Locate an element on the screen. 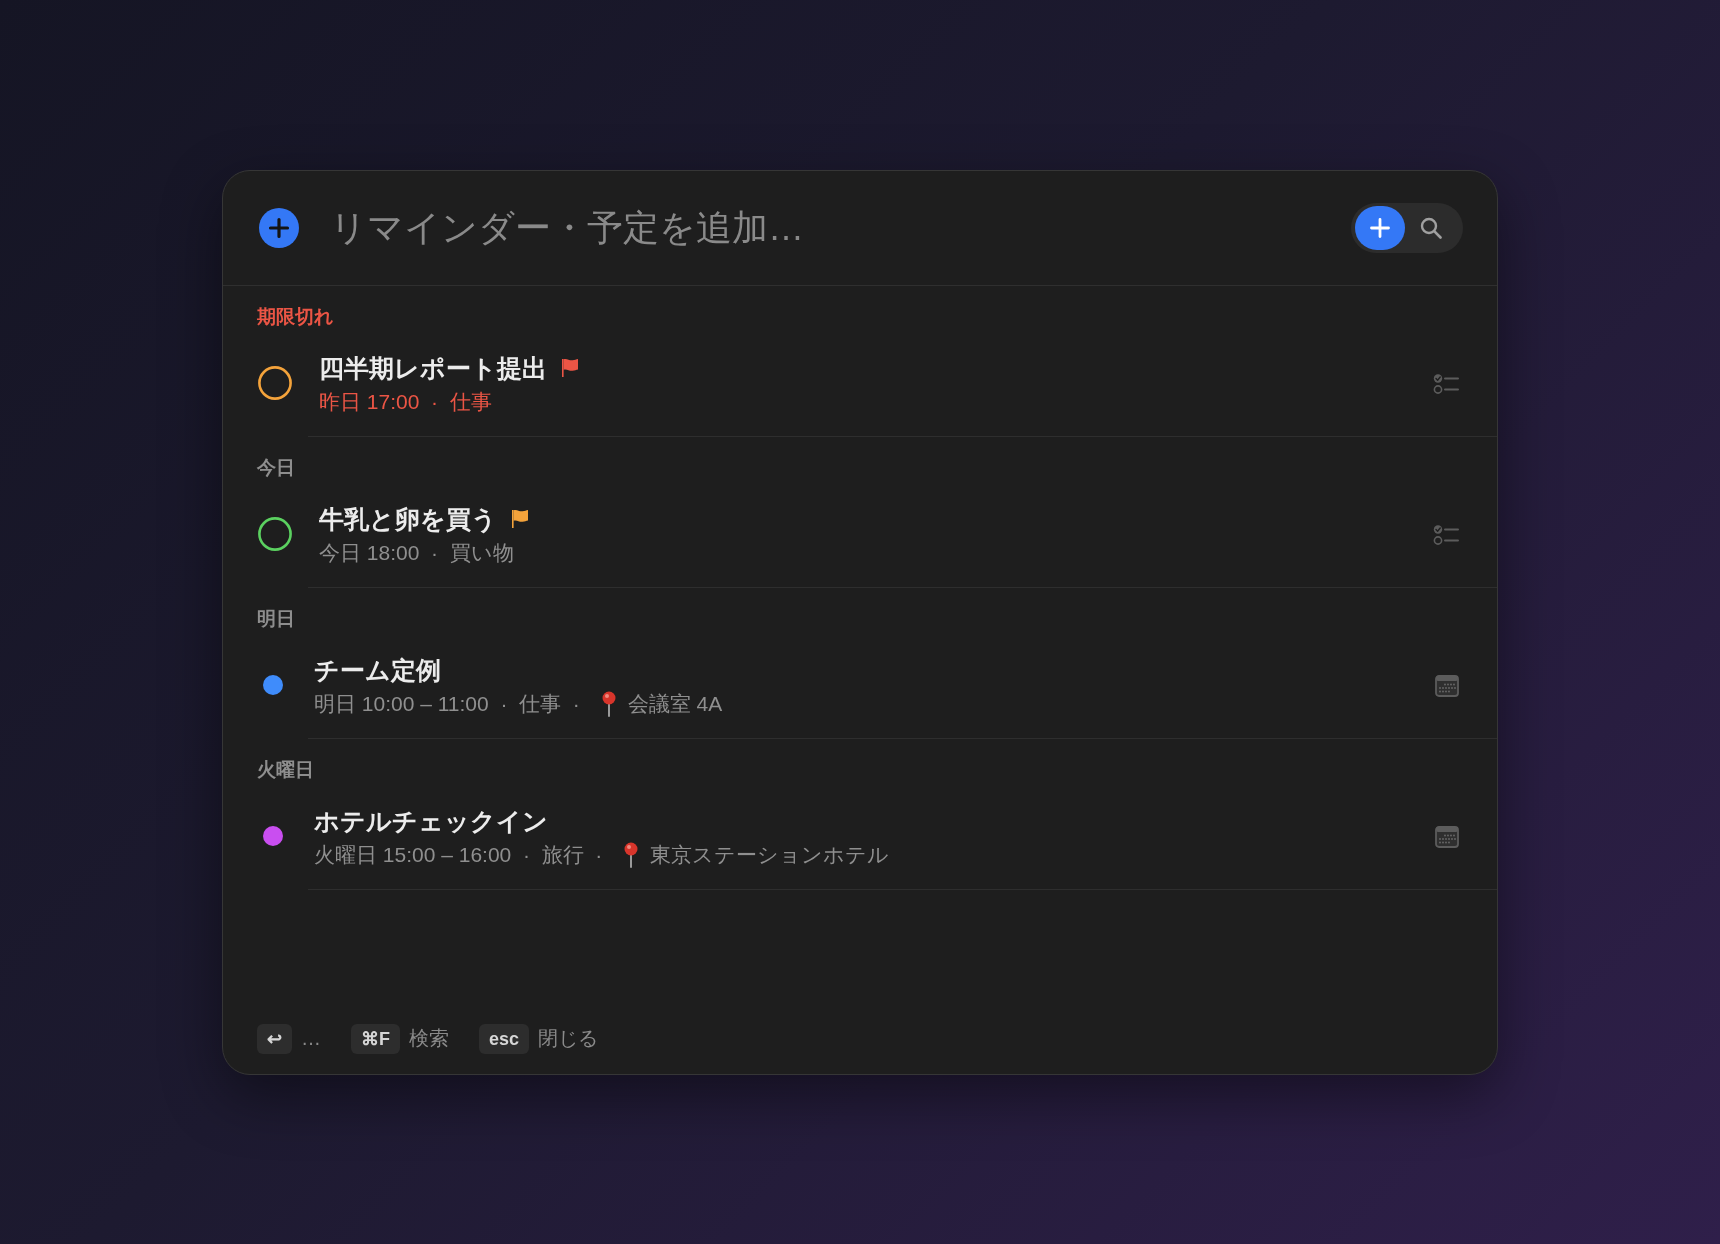  search-icon is located at coordinates (1431, 227).